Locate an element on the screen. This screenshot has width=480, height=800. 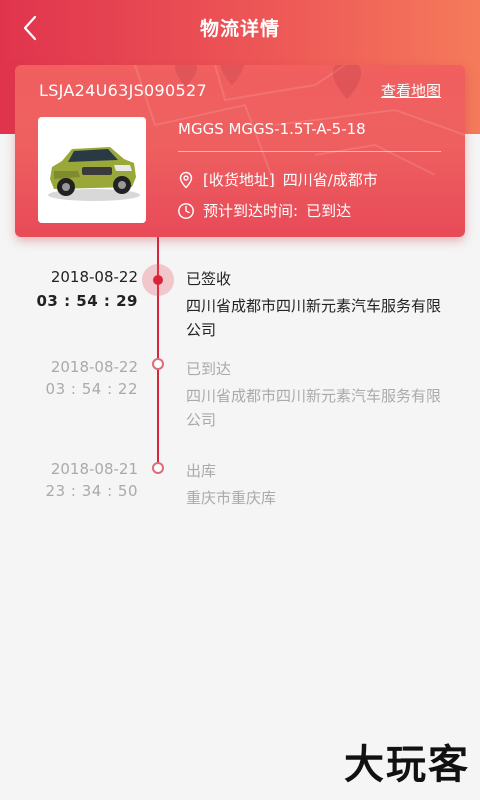
event-status: 已到达 is located at coordinates (209, 369).